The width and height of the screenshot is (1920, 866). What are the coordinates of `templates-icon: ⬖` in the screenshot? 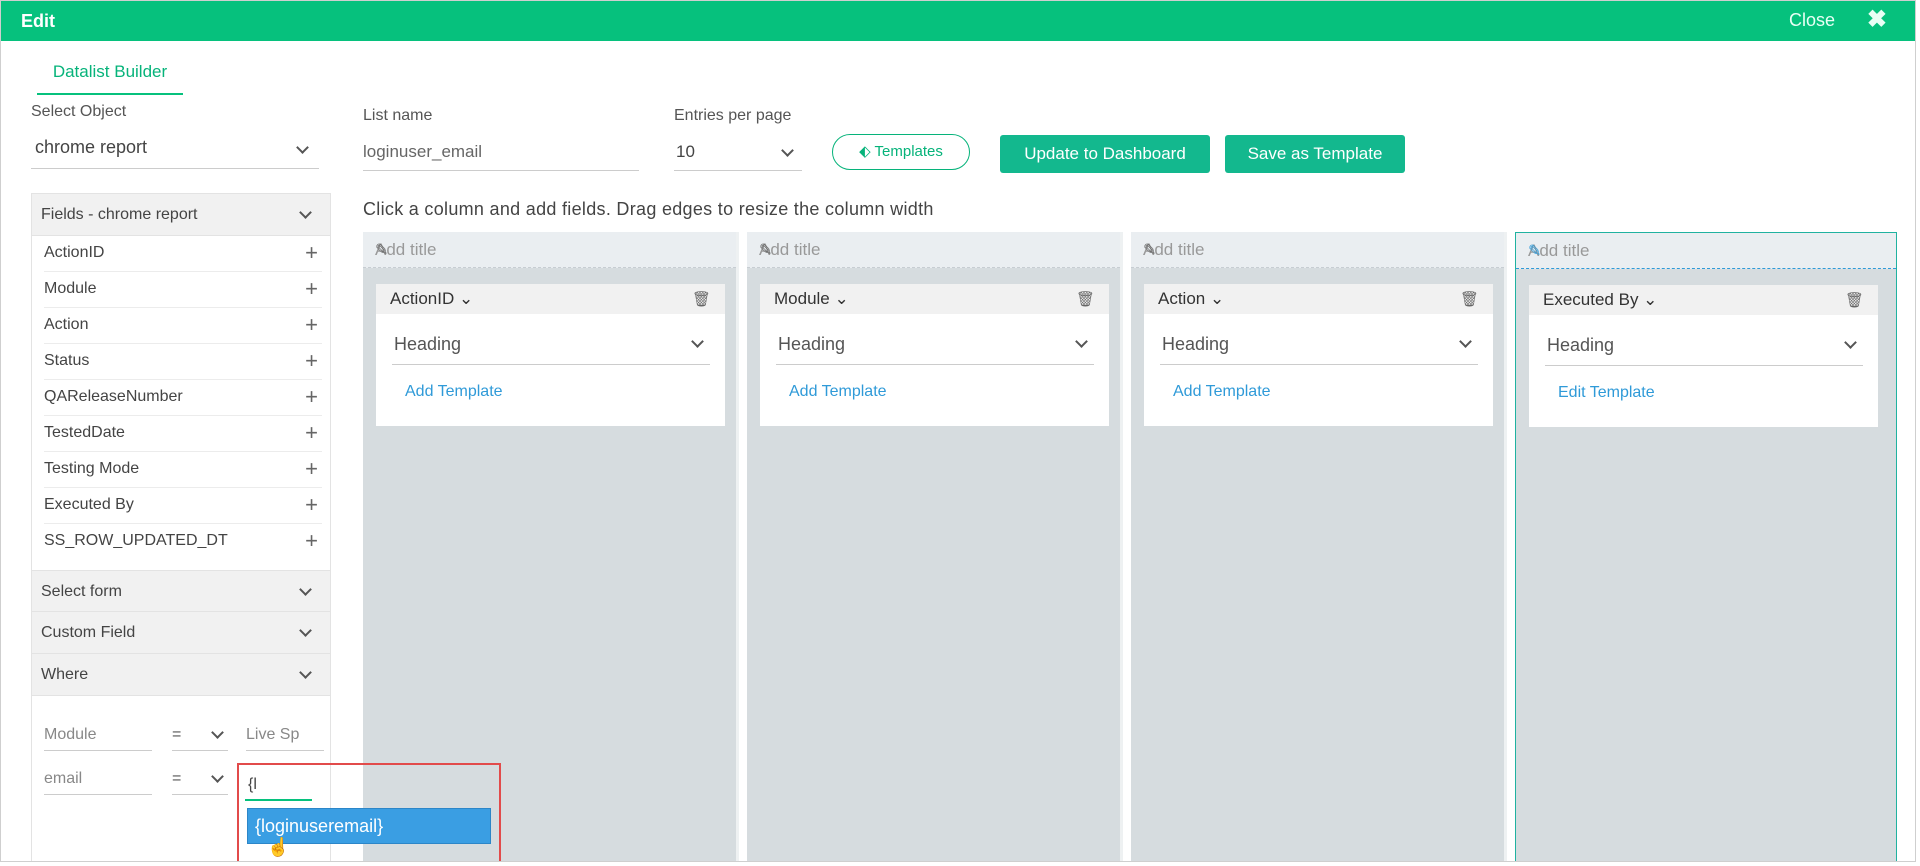 It's located at (867, 151).